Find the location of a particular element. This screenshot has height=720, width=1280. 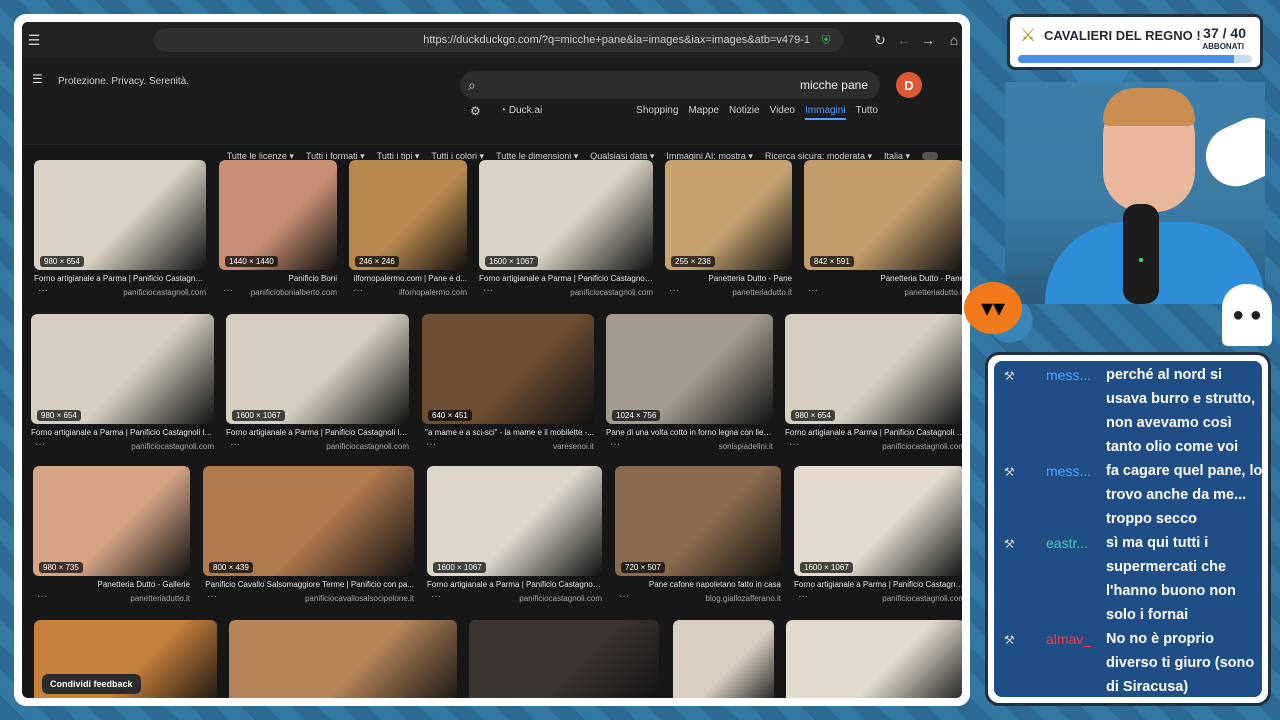

duckduckgo-logo-icon: D is located at coordinates (909, 85).